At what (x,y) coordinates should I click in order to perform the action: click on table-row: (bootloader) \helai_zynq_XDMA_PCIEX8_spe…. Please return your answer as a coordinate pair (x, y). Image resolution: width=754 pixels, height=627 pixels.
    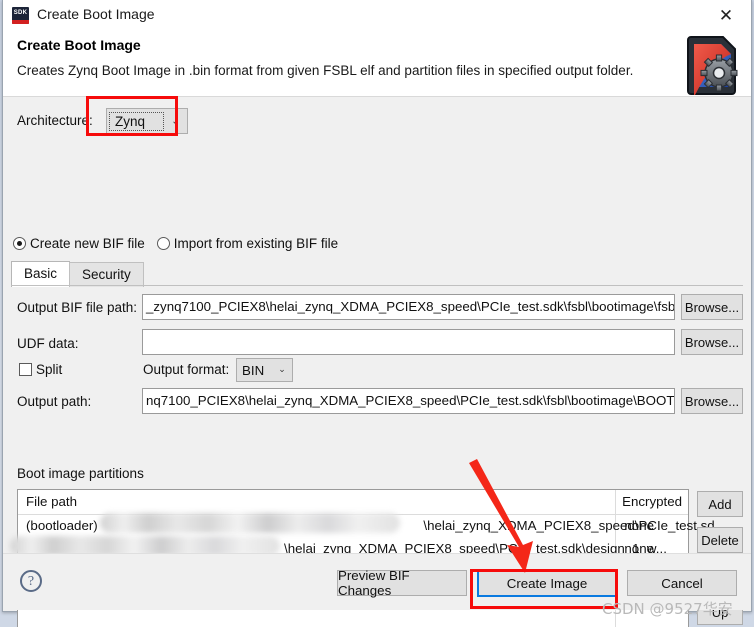
    Looking at the image, I should click on (372, 525).